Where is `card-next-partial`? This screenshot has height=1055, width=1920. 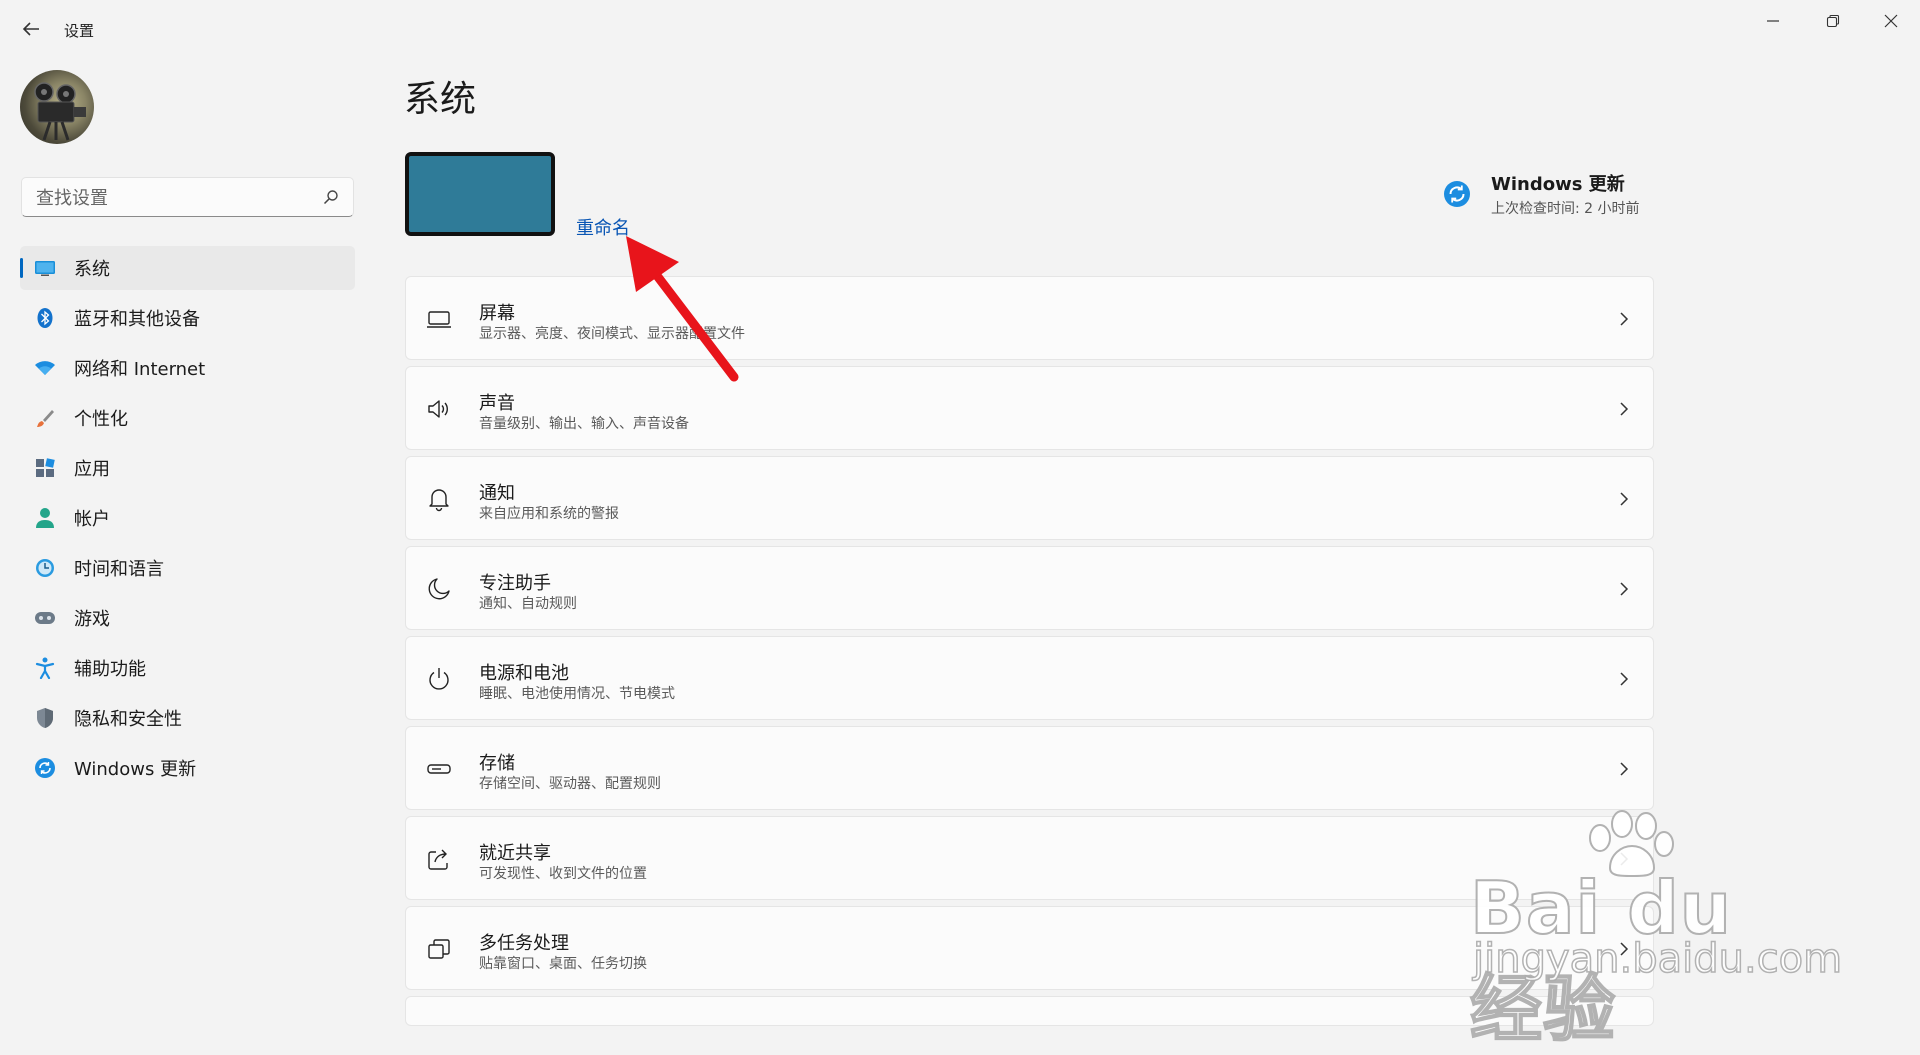 card-next-partial is located at coordinates (1029, 1011).